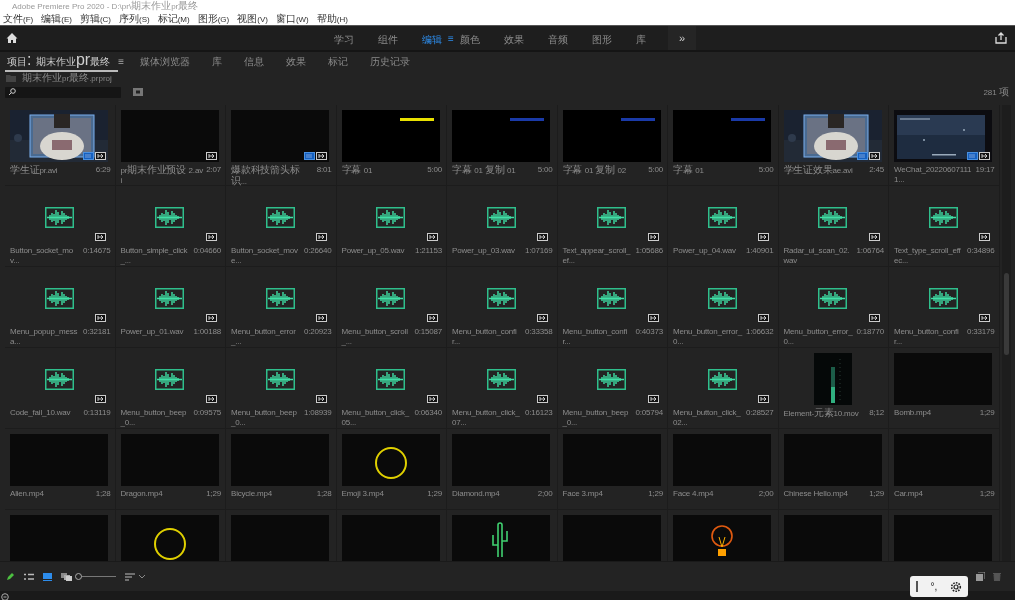 The width and height of the screenshot is (1015, 600). What do you see at coordinates (833, 226) in the screenshot?
I see `media-item: Radar_ui_scan_02.wav 1:06764` at bounding box center [833, 226].